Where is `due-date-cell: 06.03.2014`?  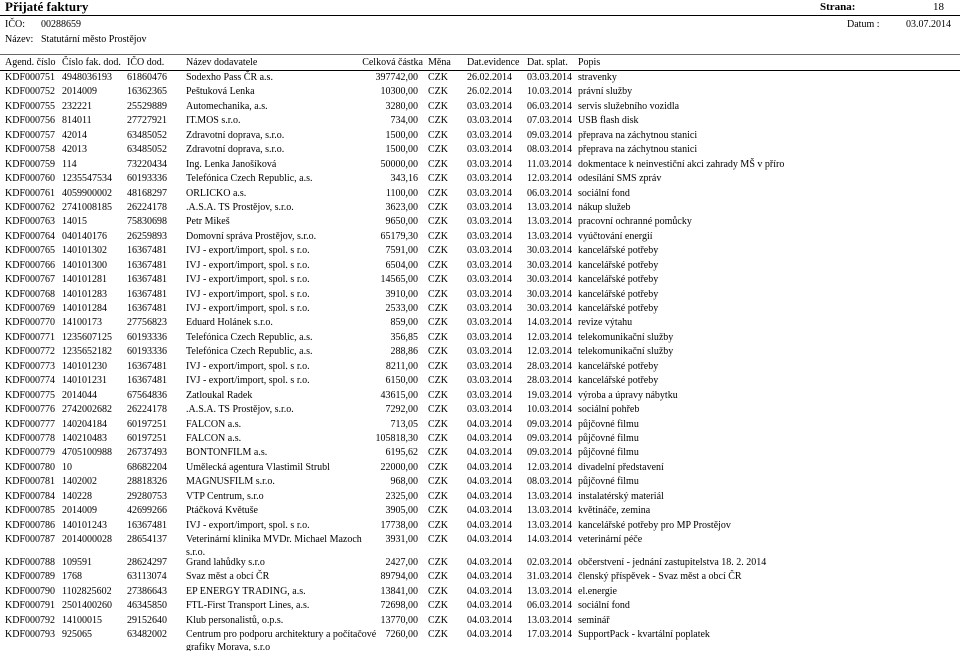
due-date-cell: 06.03.2014 is located at coordinates (549, 193).